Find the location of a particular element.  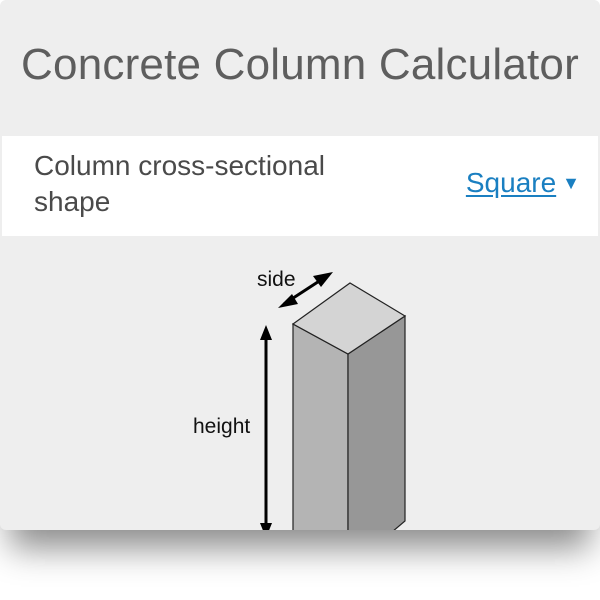

chevron-down-icon: ▼ is located at coordinates (571, 183).